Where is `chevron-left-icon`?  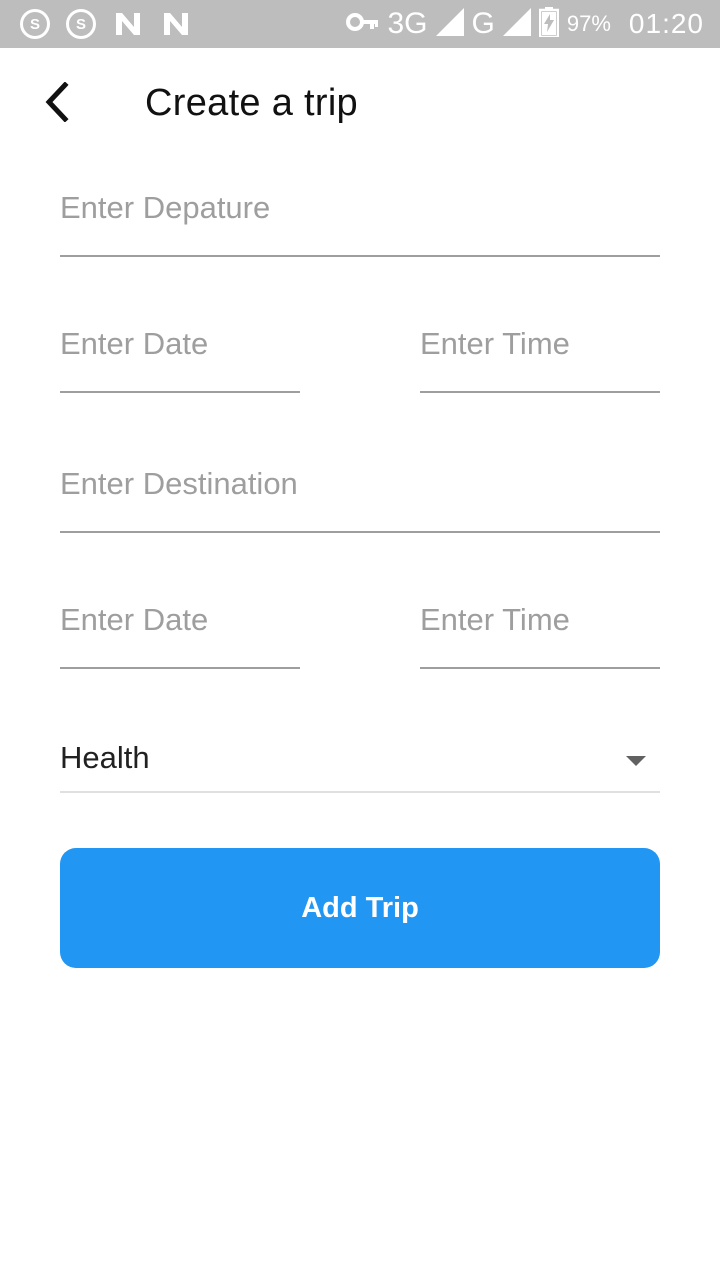
chevron-left-icon is located at coordinates (56, 103).